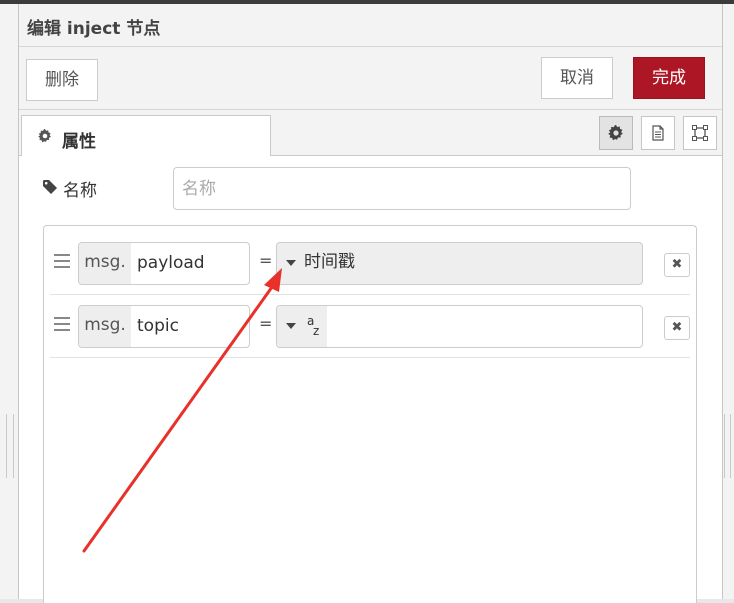 This screenshot has height=603, width=734. I want to click on description-tab-button, so click(658, 133).